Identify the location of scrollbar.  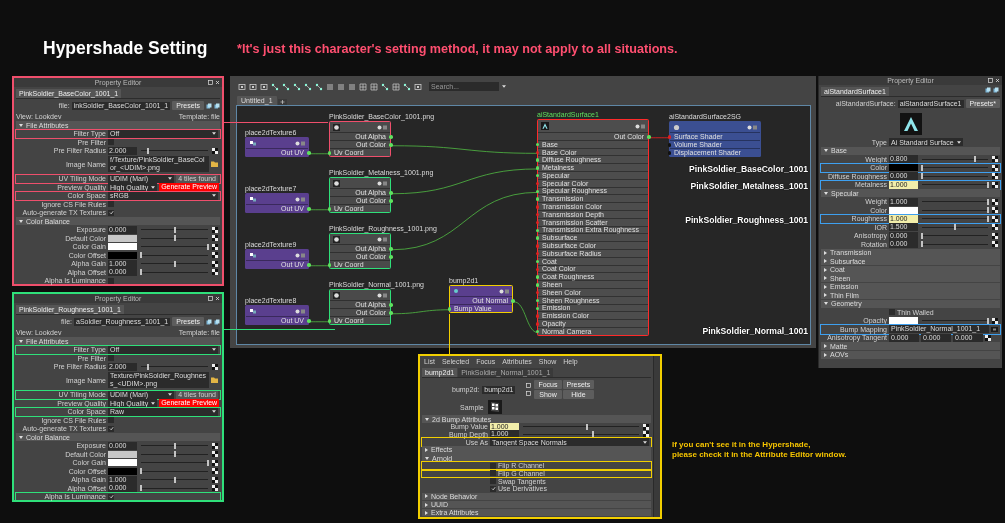
(656, 436).